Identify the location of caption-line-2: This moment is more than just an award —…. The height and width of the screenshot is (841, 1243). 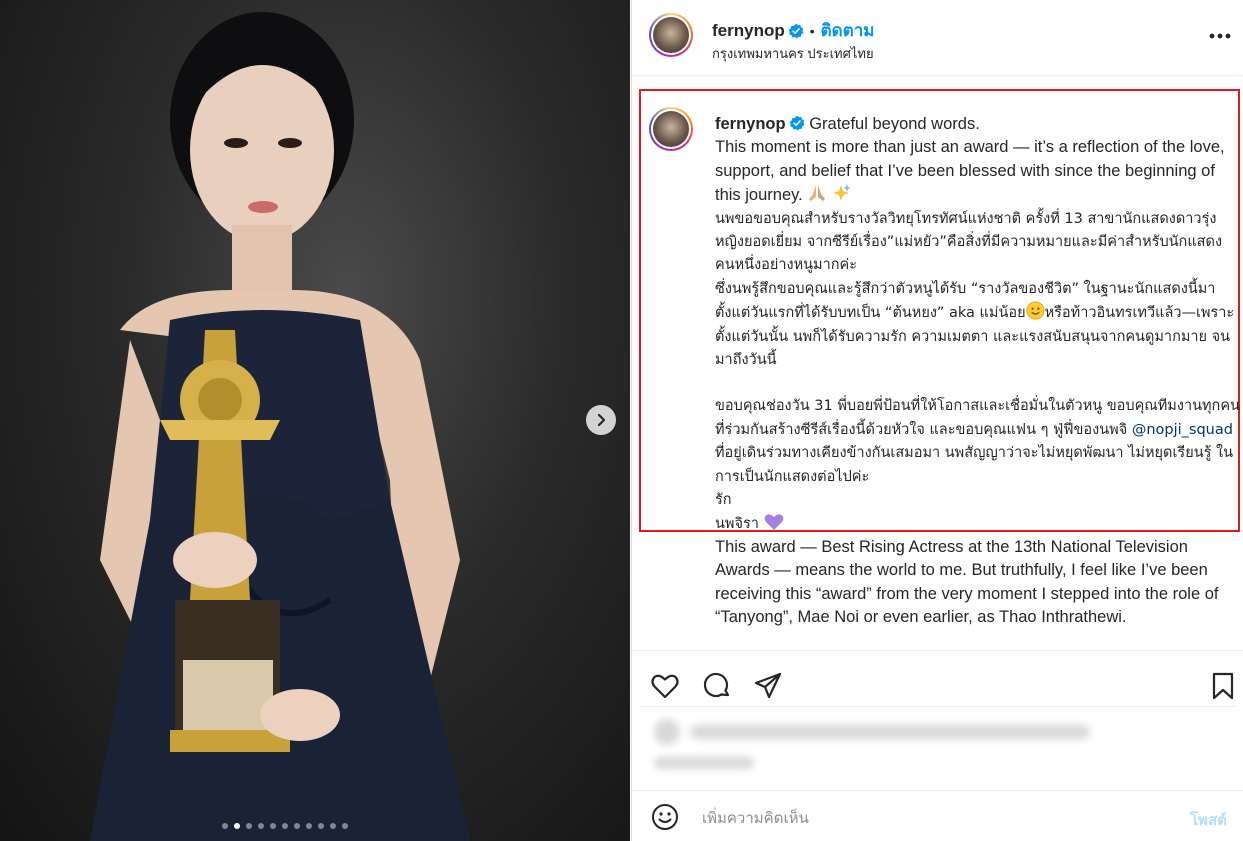
(970, 171).